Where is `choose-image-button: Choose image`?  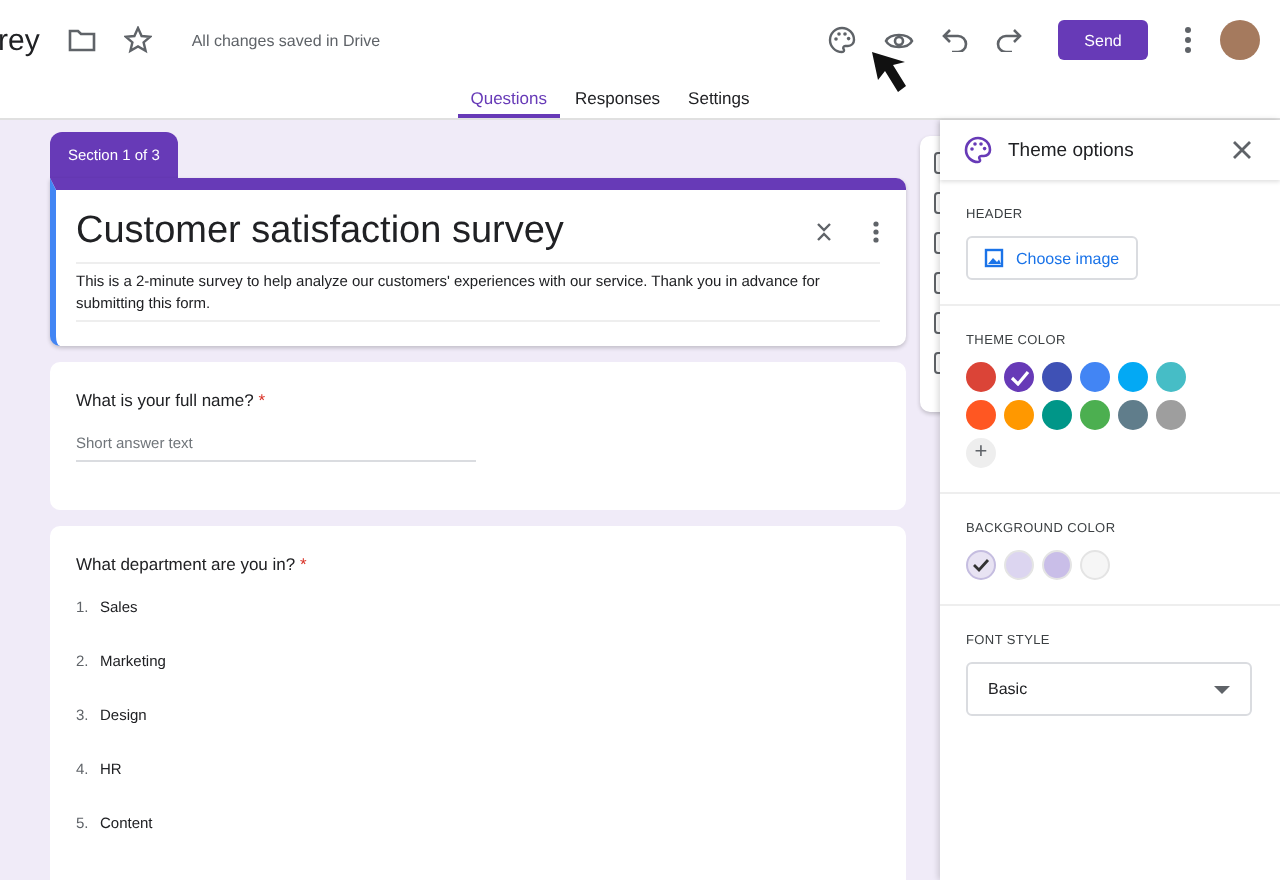 choose-image-button: Choose image is located at coordinates (1052, 258).